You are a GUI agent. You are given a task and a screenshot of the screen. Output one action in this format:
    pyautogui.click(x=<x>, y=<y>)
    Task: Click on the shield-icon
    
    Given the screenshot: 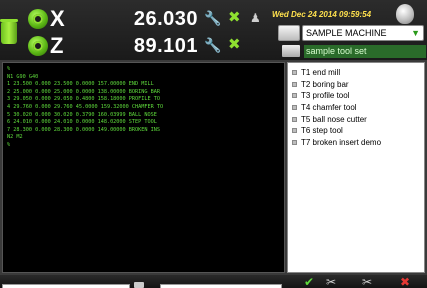 What is the action you would take?
    pyautogui.click(x=405, y=14)
    